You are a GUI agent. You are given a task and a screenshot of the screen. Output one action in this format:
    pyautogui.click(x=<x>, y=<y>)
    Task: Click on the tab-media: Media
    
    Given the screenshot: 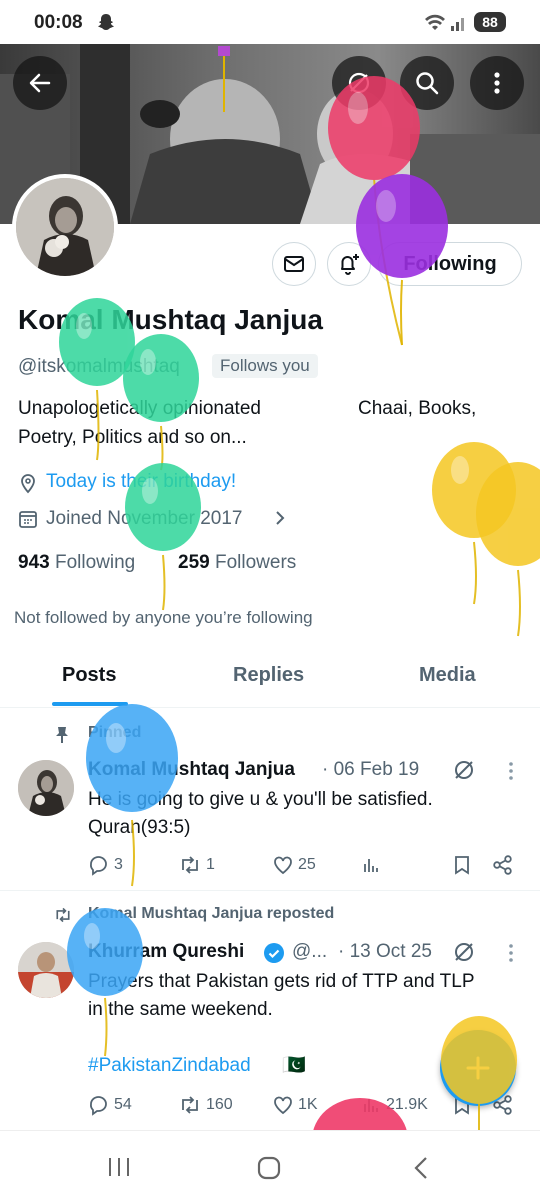 What is the action you would take?
    pyautogui.click(x=447, y=675)
    